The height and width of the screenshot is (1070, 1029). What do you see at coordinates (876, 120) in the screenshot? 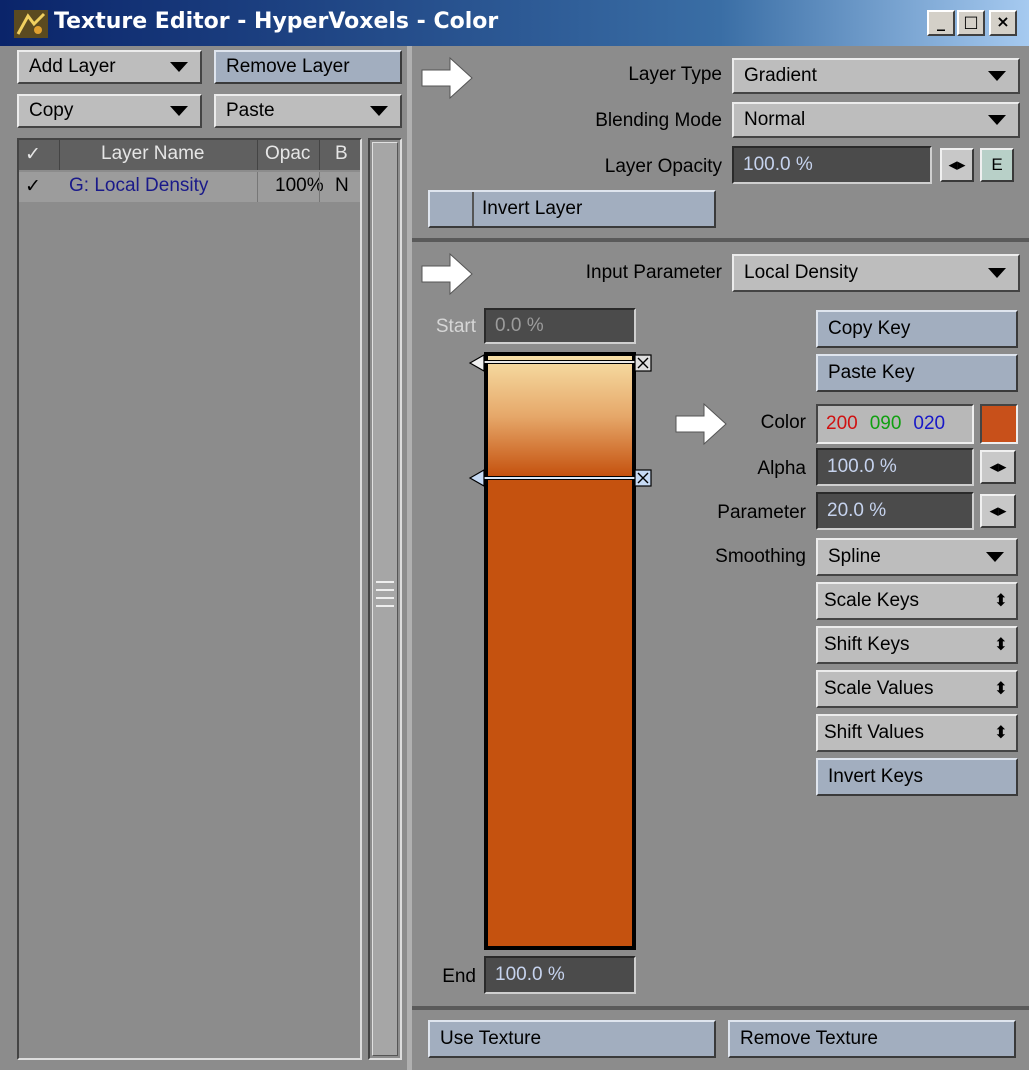
I see `blending-mode-dropdown: Normal` at bounding box center [876, 120].